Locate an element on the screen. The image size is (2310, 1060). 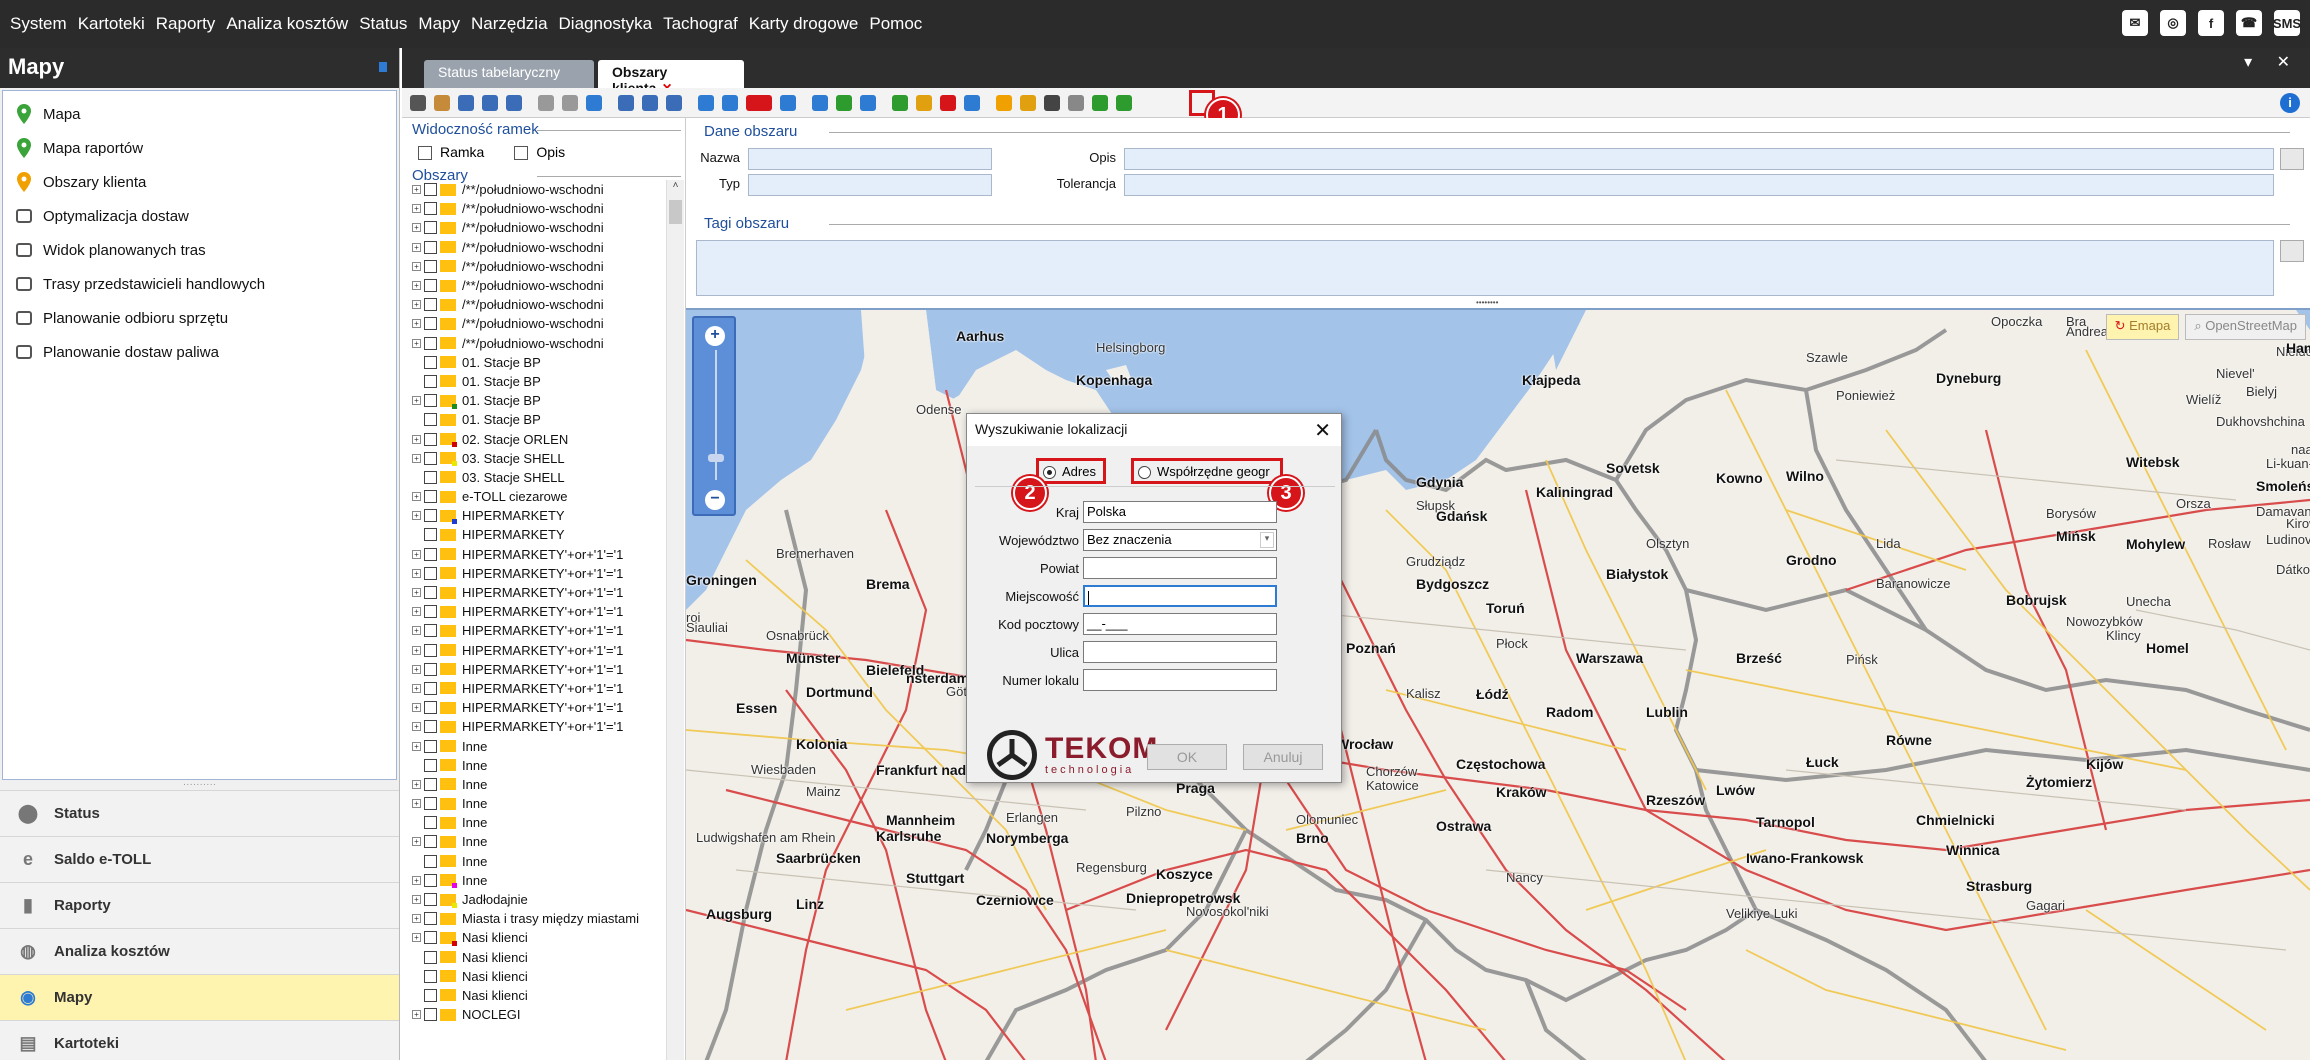
postal-code-field: __-___ is located at coordinates (1180, 624).